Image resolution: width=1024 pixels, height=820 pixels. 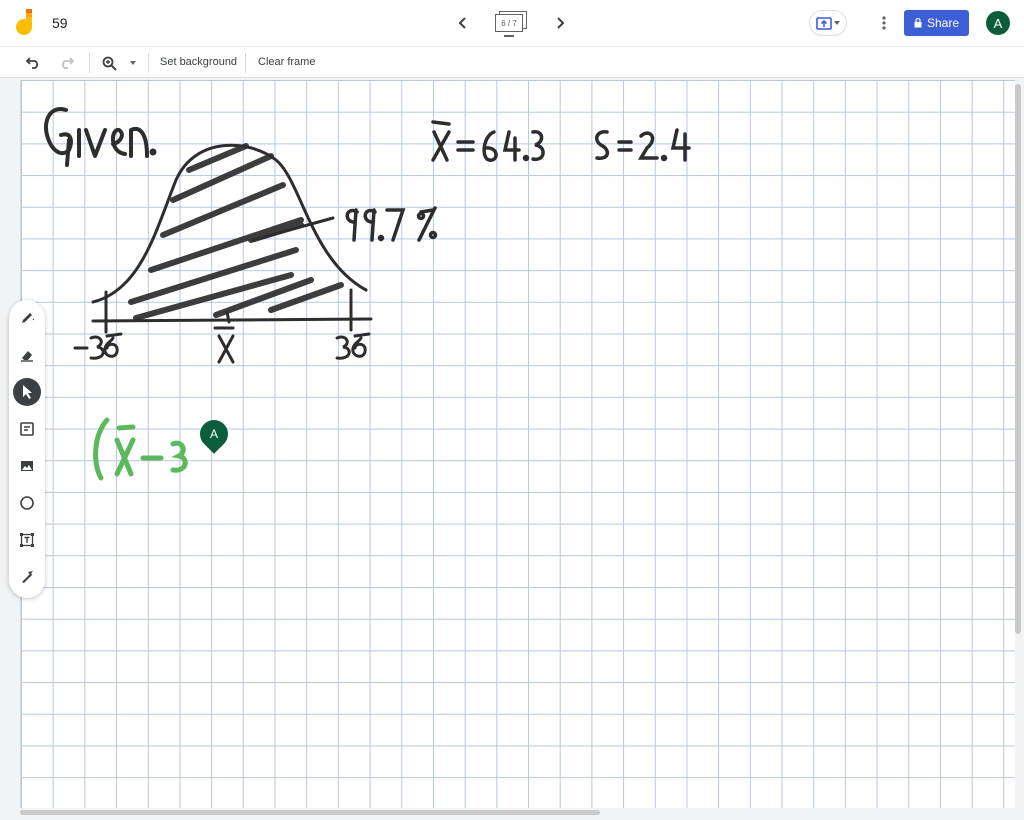 I want to click on vertical-scrollbar, so click(x=1018, y=359).